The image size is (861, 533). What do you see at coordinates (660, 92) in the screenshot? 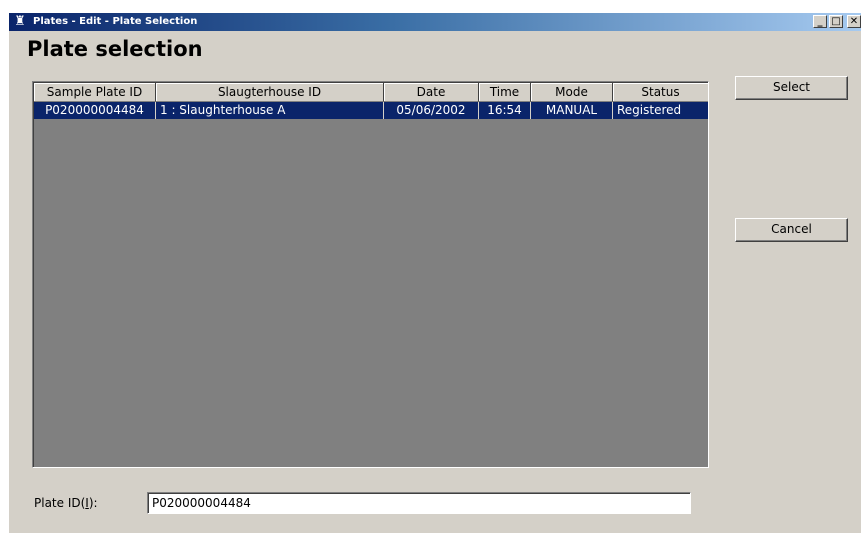
I see `column-header-status: Status` at bounding box center [660, 92].